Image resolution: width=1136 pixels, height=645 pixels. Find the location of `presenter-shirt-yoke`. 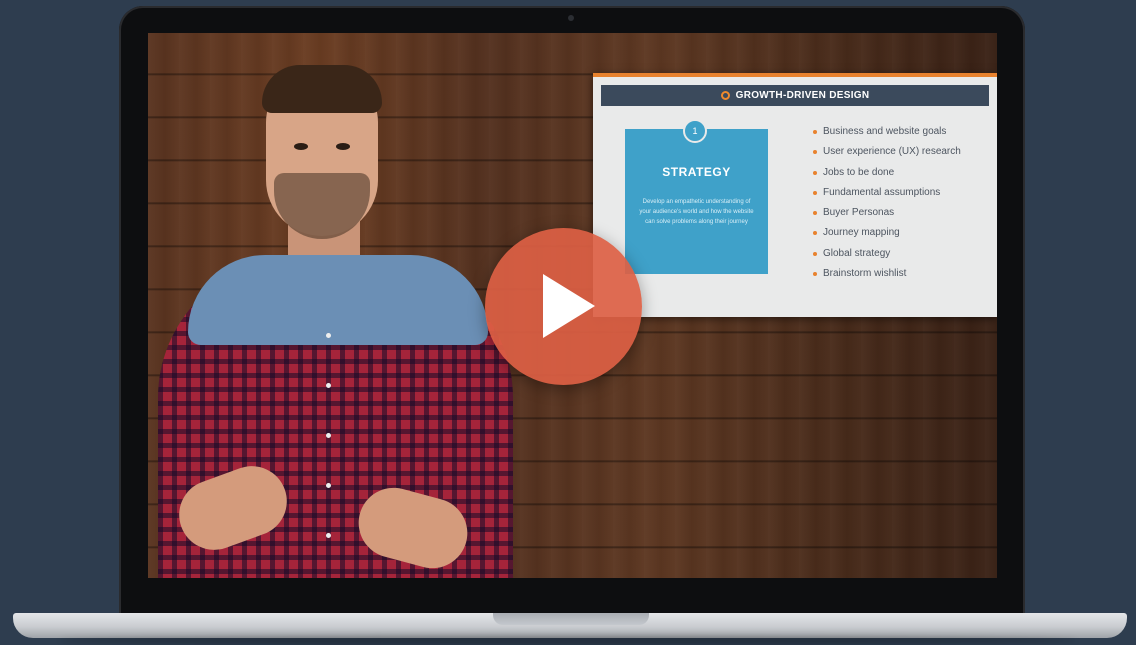

presenter-shirt-yoke is located at coordinates (338, 300).